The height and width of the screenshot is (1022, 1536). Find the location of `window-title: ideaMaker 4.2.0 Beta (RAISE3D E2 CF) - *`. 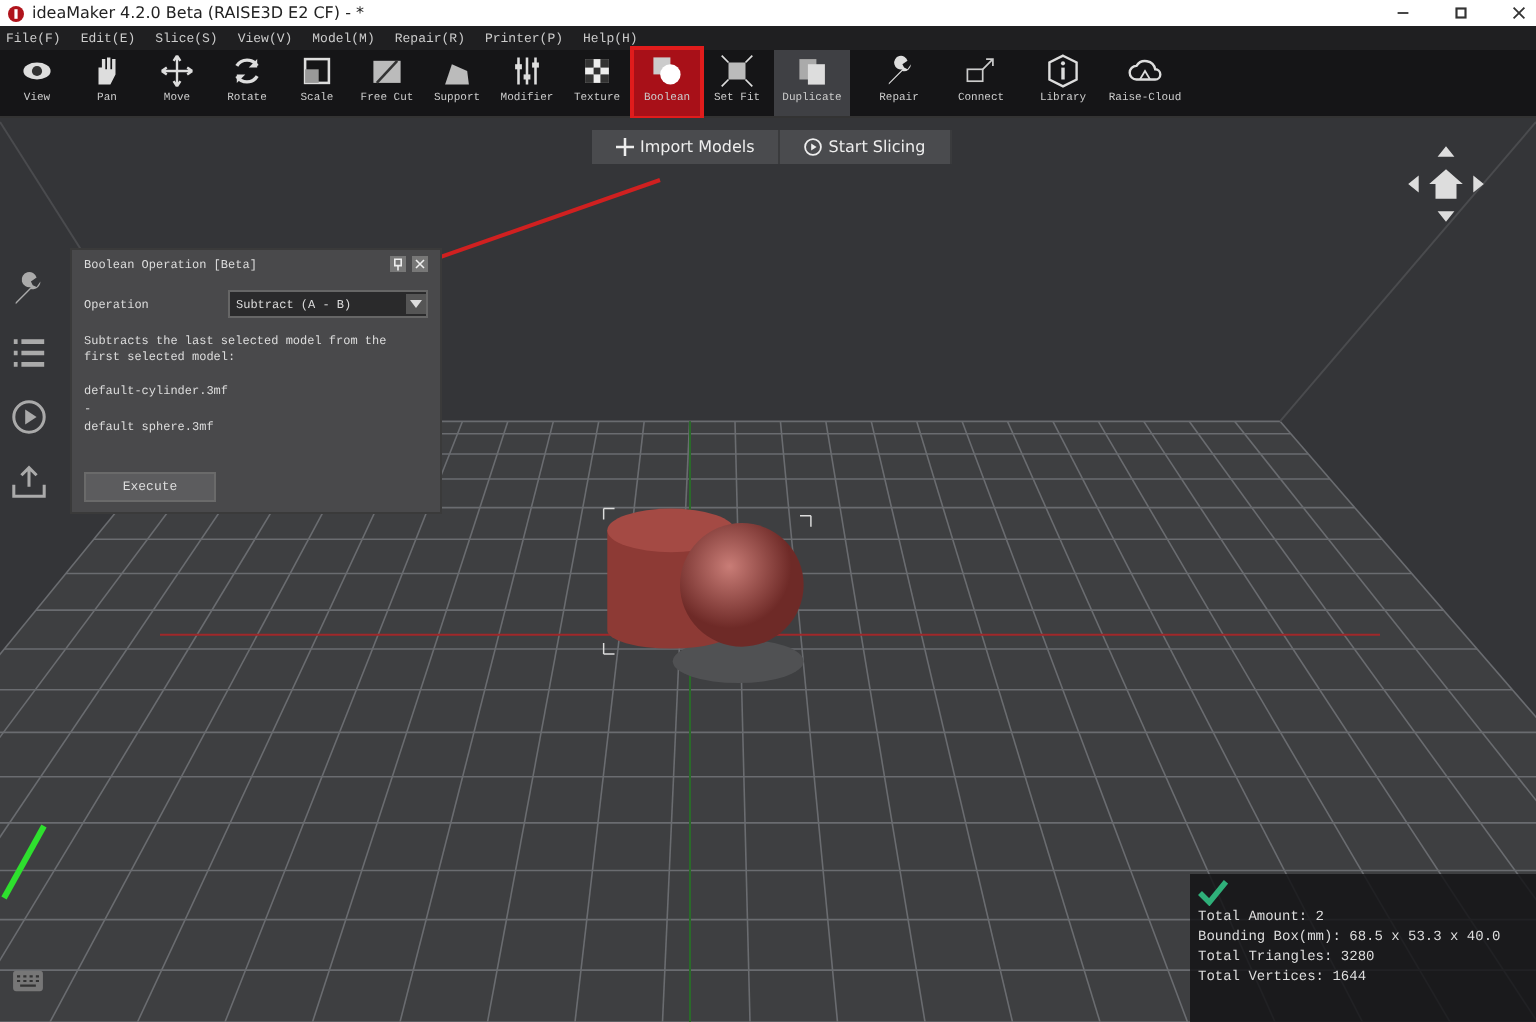

window-title: ideaMaker 4.2.0 Beta (RAISE3D E2 CF) - * is located at coordinates (198, 13).